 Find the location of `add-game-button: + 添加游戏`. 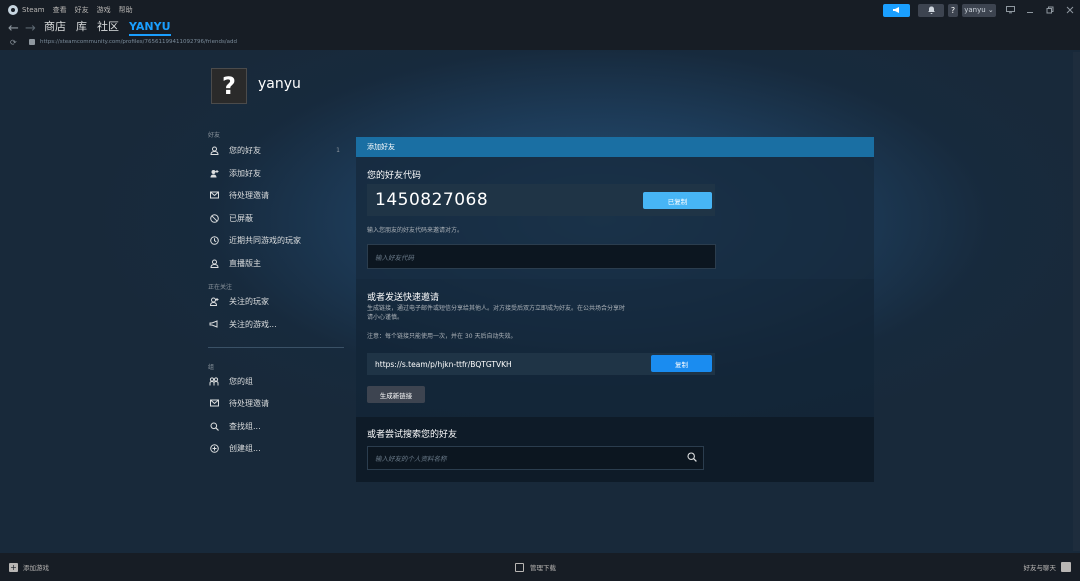

add-game-button: + 添加游戏 is located at coordinates (29, 567).